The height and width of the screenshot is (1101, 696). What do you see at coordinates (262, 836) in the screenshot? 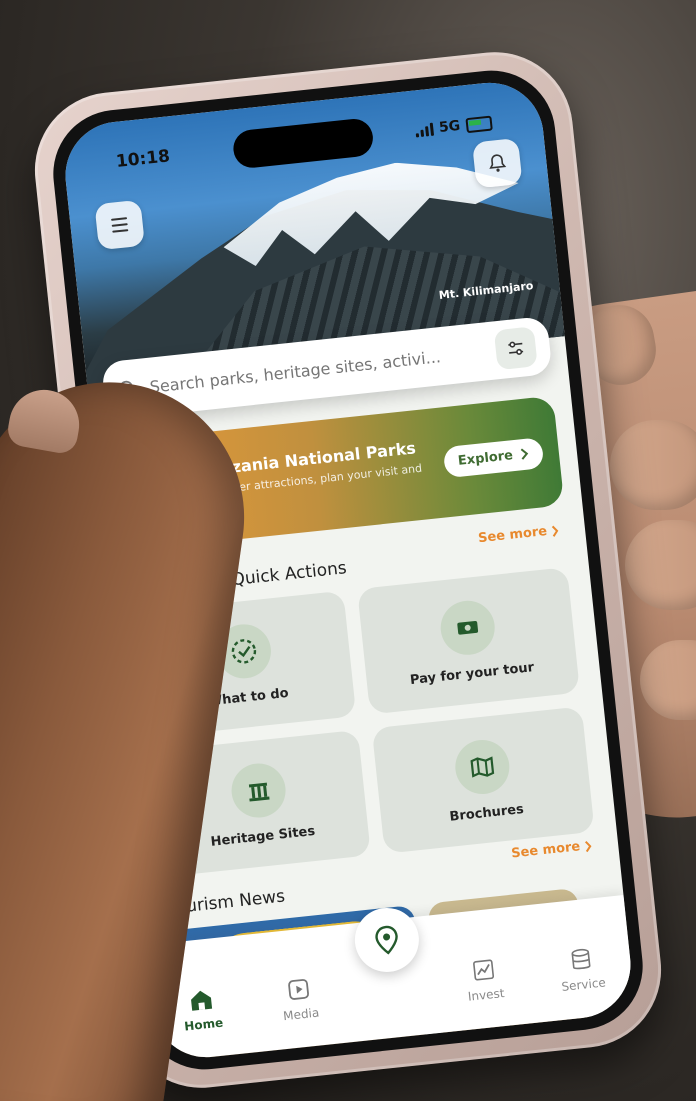
I see `quick-action-label: Heritage Sites` at bounding box center [262, 836].